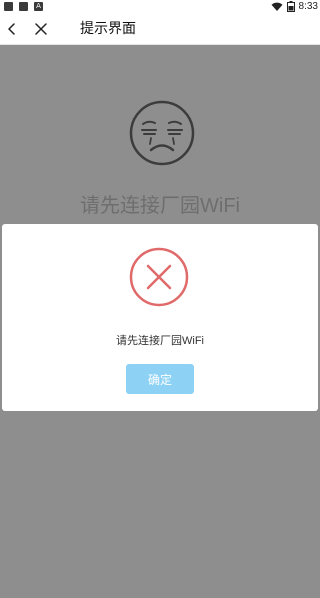 The image size is (320, 598). What do you see at coordinates (8, 6) in the screenshot?
I see `gallery-icon` at bounding box center [8, 6].